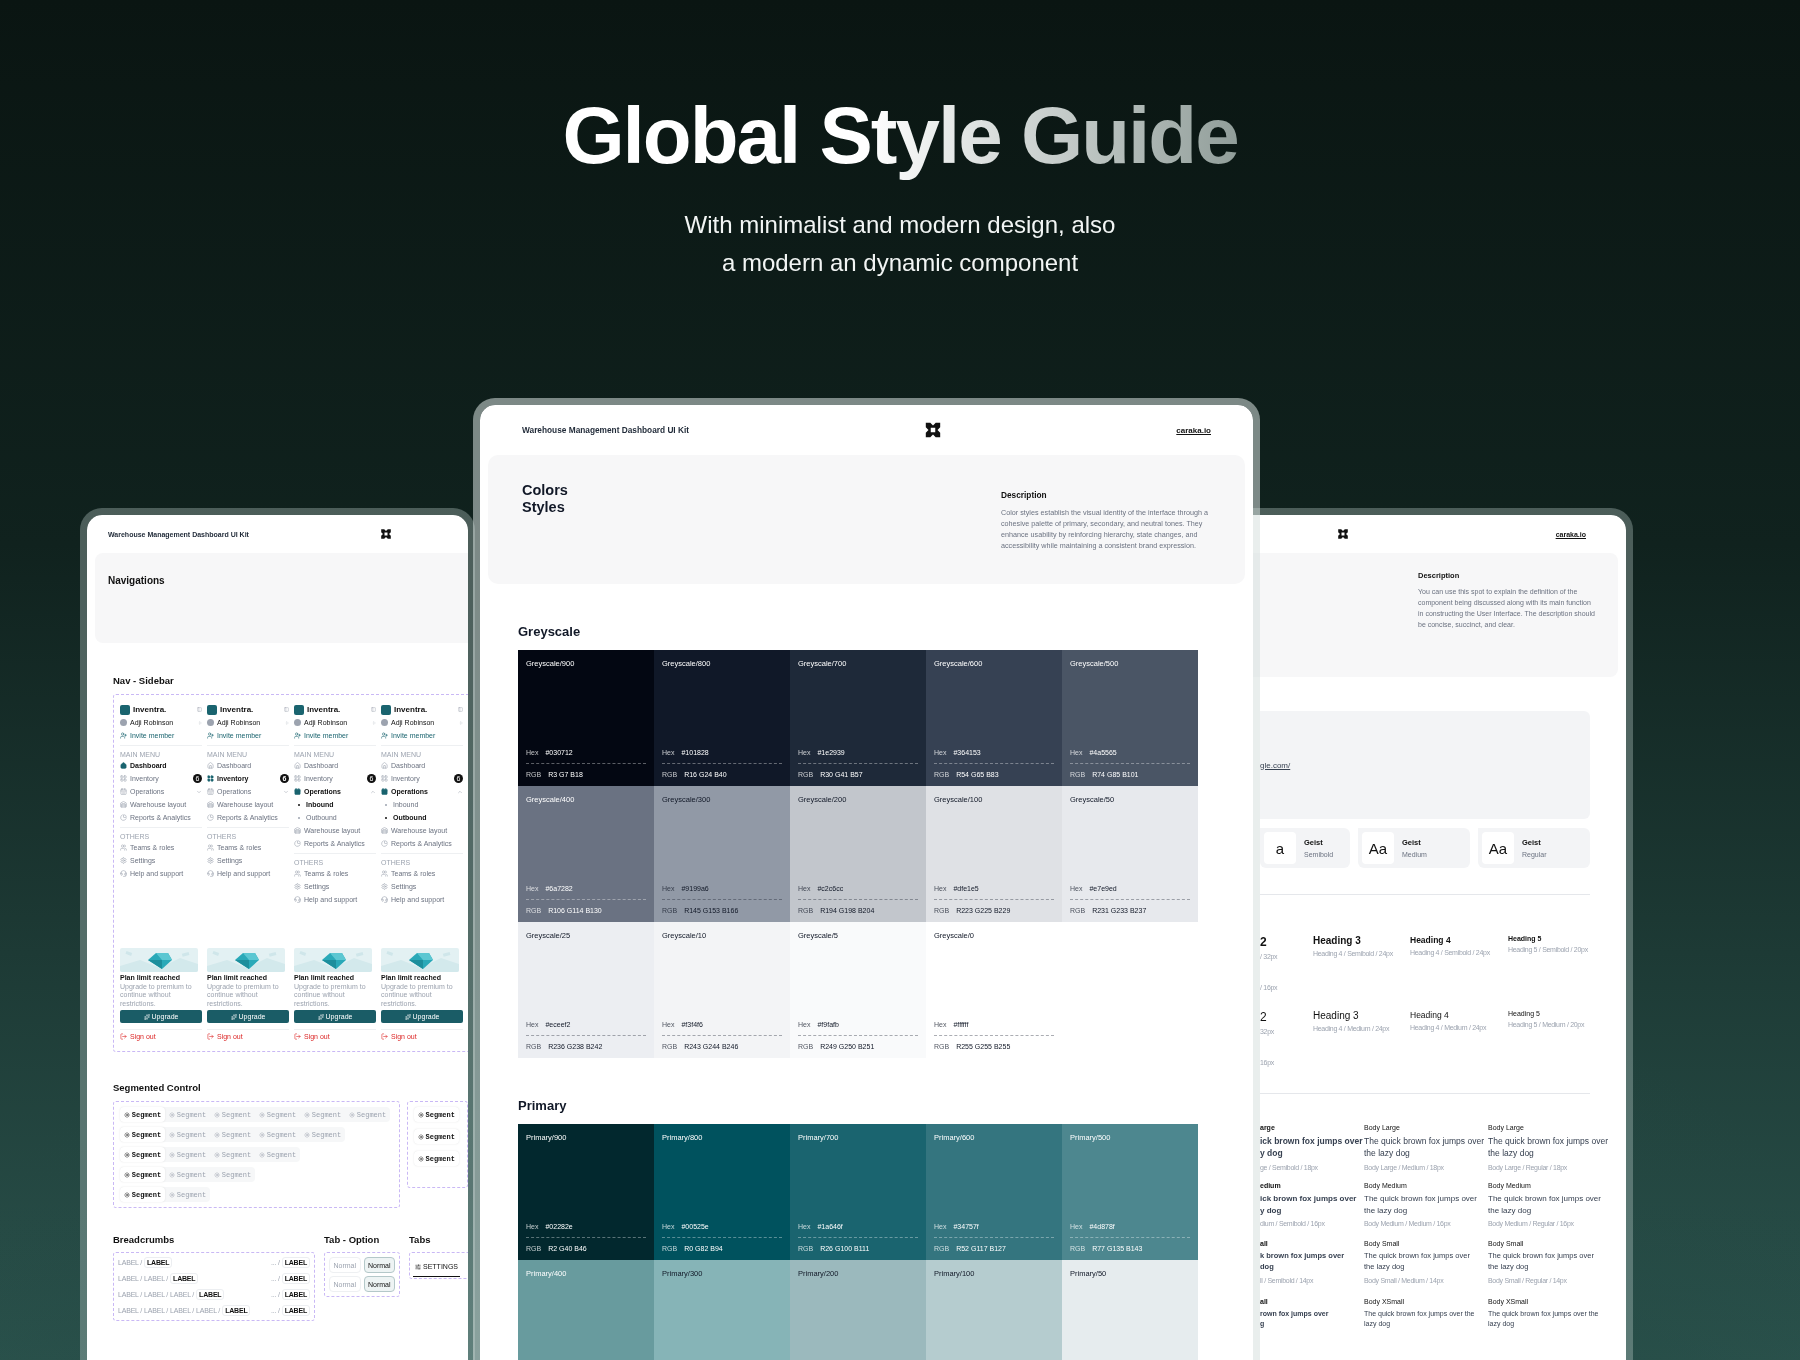 The width and height of the screenshot is (1800, 1360). I want to click on font-sample: a, so click(1280, 848).